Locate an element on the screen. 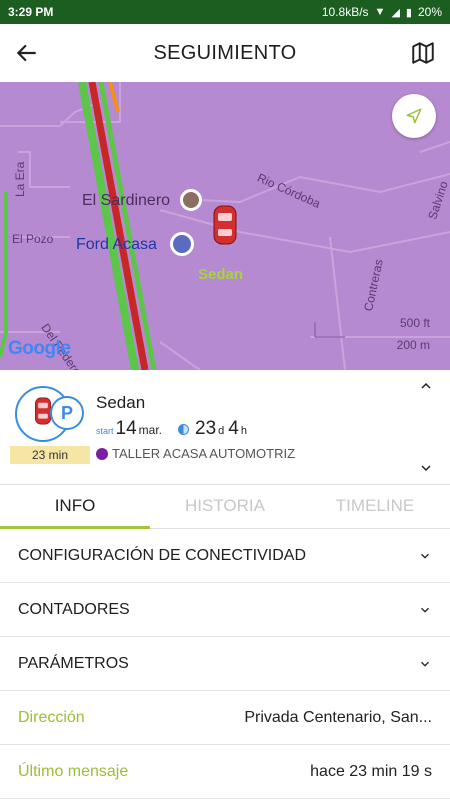 The height and width of the screenshot is (800, 450). detail-ultimo-mensaje: Último mensaje hace 23 min 19 s is located at coordinates (225, 772).